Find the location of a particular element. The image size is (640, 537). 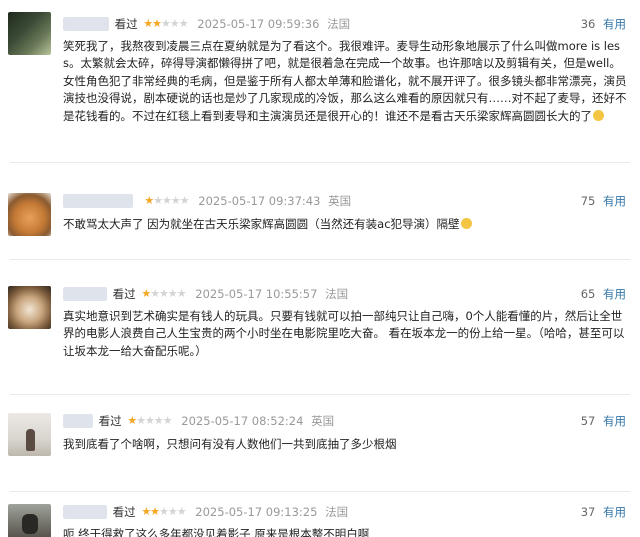

vote-count: 65 is located at coordinates (588, 294).